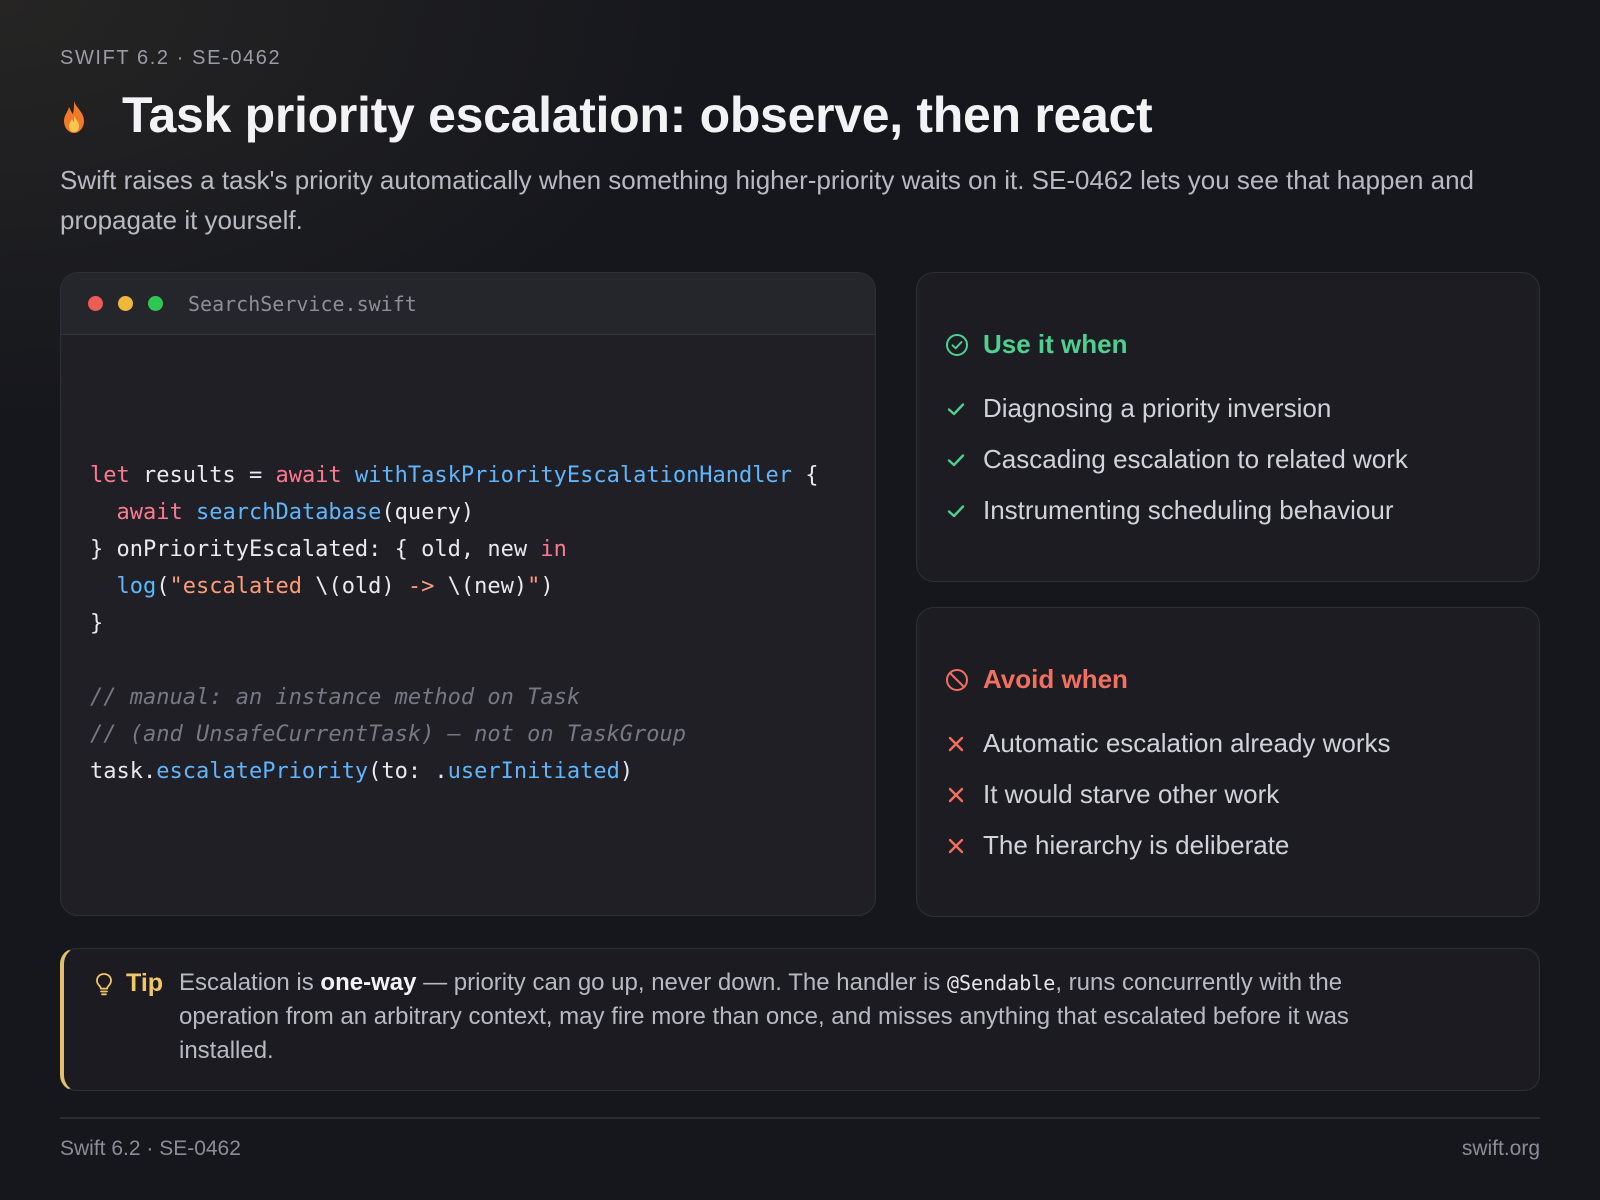 Image resolution: width=1600 pixels, height=1200 pixels. Describe the element at coordinates (145, 983) in the screenshot. I see `tip-label-text: Tip` at that location.